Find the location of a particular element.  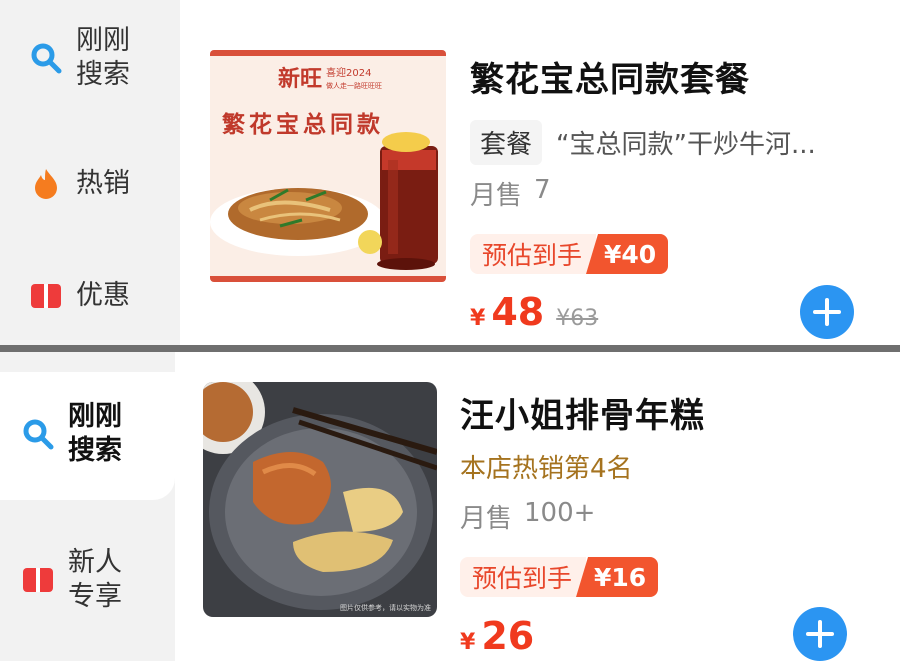

image-slogan-text: 做人走一路旺旺旺 is located at coordinates (354, 85).